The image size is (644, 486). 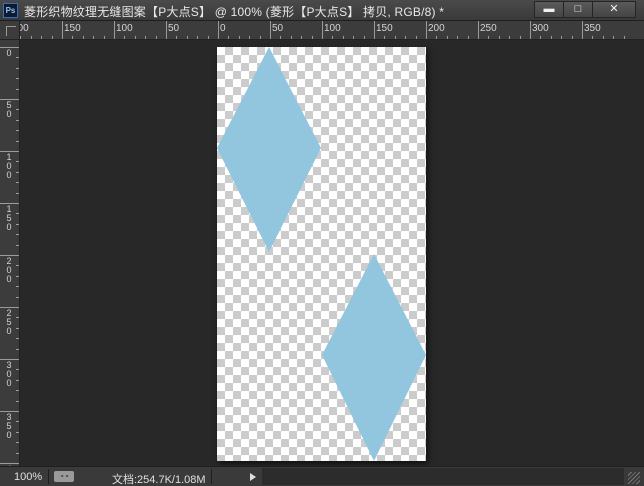 I want to click on maximize-button: □, so click(x=578, y=9).